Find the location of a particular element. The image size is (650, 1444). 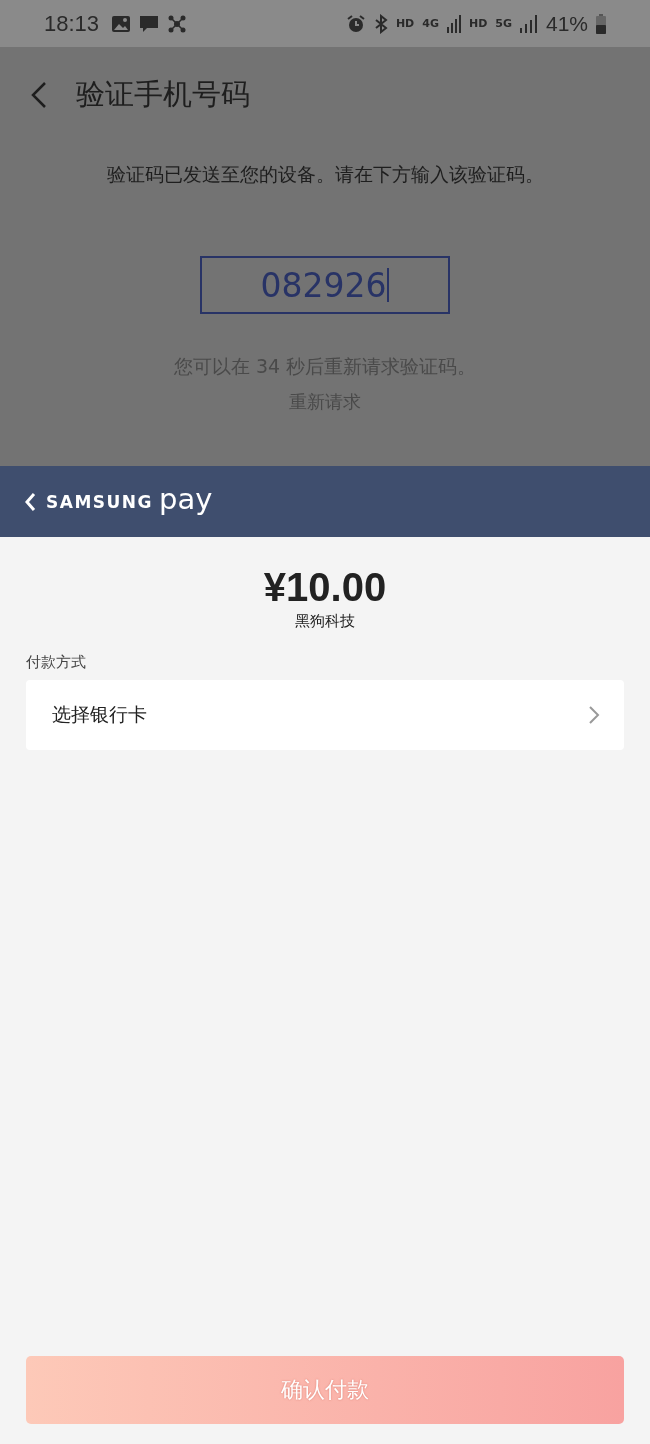

payment-amount: ¥10.00 is located at coordinates (325, 587).